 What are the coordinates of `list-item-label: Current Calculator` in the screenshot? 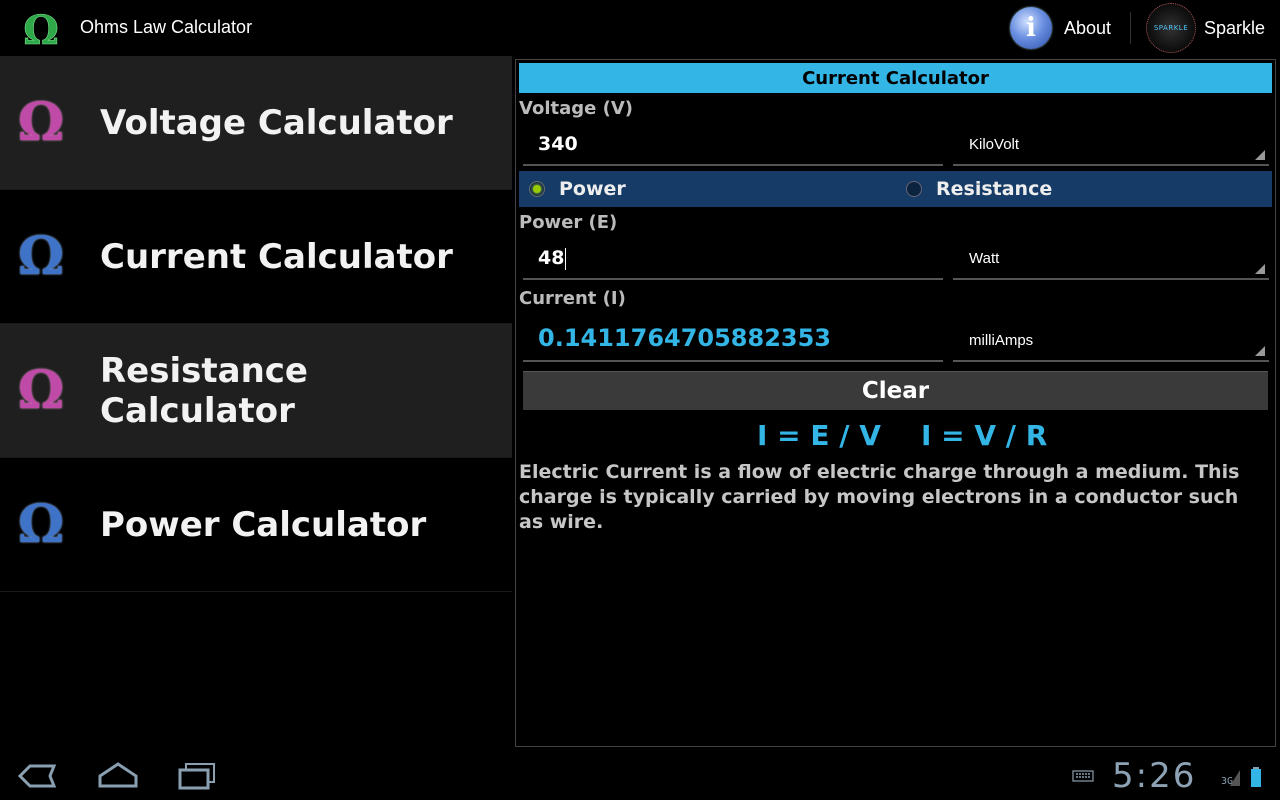 It's located at (276, 256).